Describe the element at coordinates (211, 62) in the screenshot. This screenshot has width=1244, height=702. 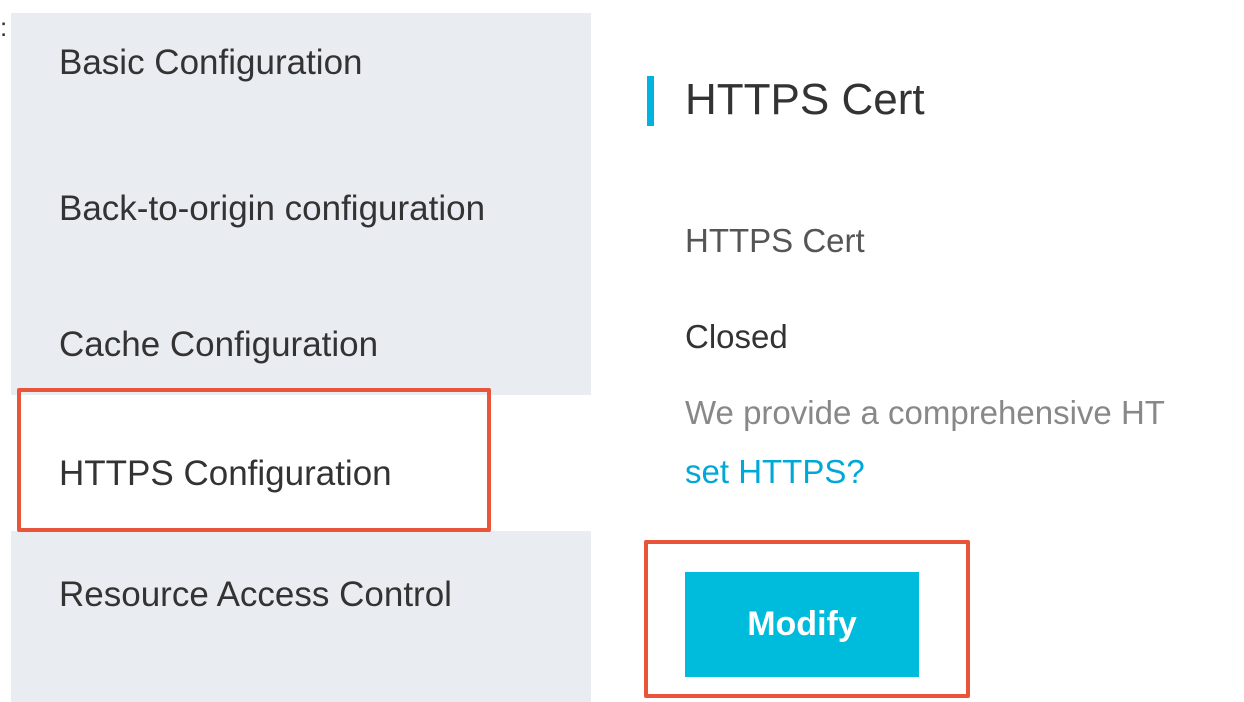
I see `sidebar-item-label: Basic Configuration` at that location.